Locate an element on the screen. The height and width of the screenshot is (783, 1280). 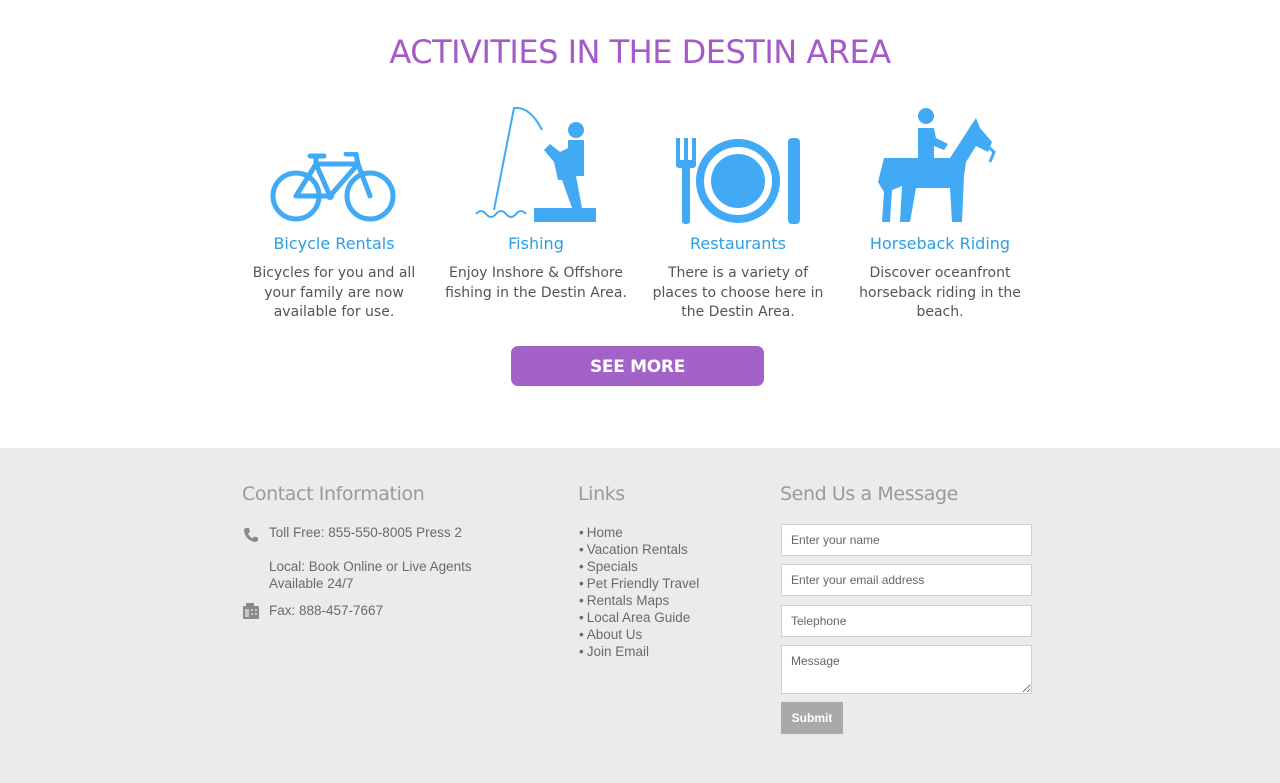
see-more-button: SEE MORE is located at coordinates (637, 366).